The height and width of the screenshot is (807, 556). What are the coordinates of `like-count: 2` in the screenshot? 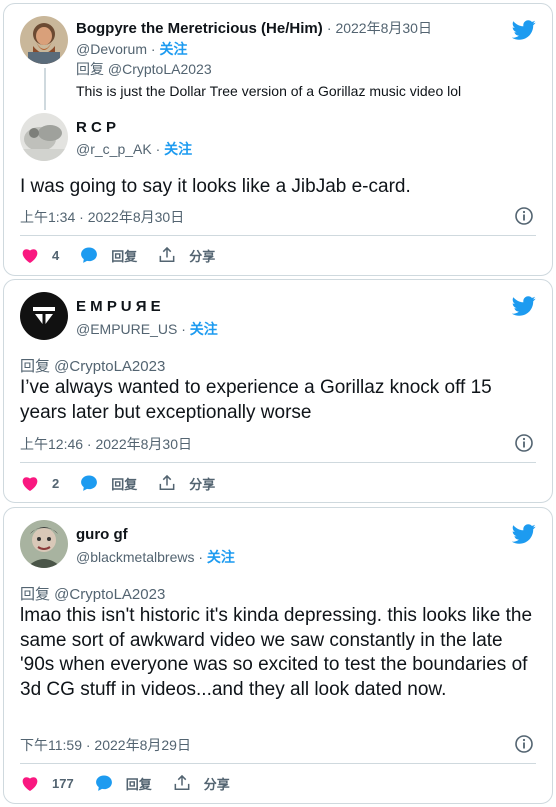 It's located at (56, 483).